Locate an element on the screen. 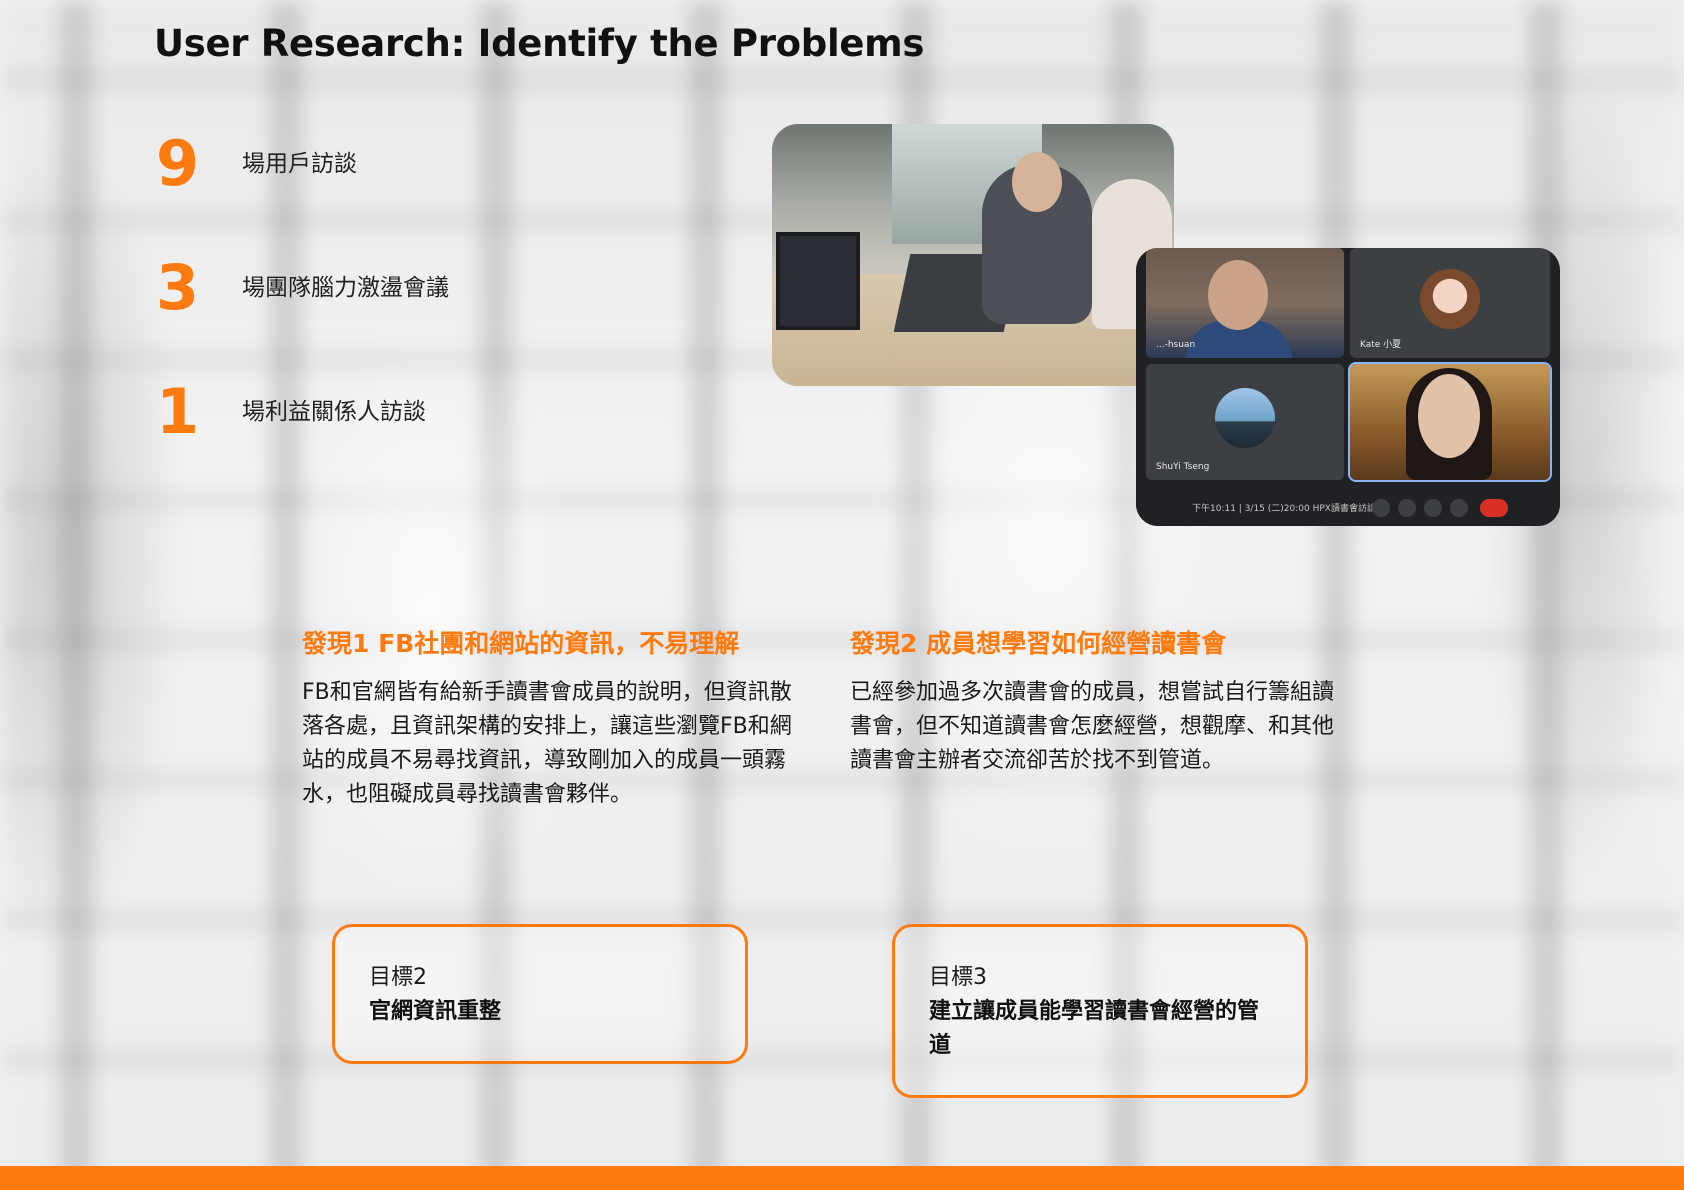  goal-title: 官網資訊重整 is located at coordinates (435, 1011).